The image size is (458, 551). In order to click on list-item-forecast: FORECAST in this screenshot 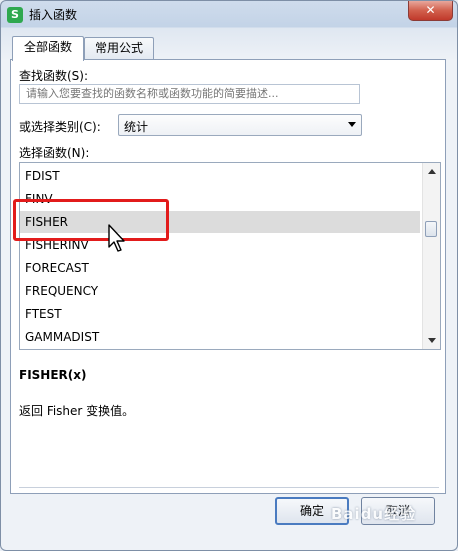, I will do `click(220, 268)`.